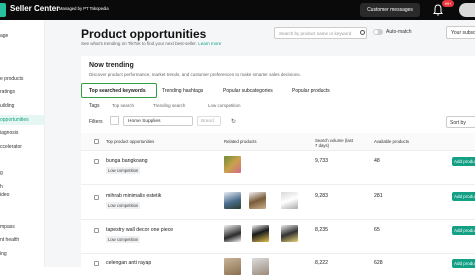 Image resolution: width=475 pixels, height=275 pixels. Describe the element at coordinates (22, 36) in the screenshot. I see `sidebar-item-homepage: age` at that location.